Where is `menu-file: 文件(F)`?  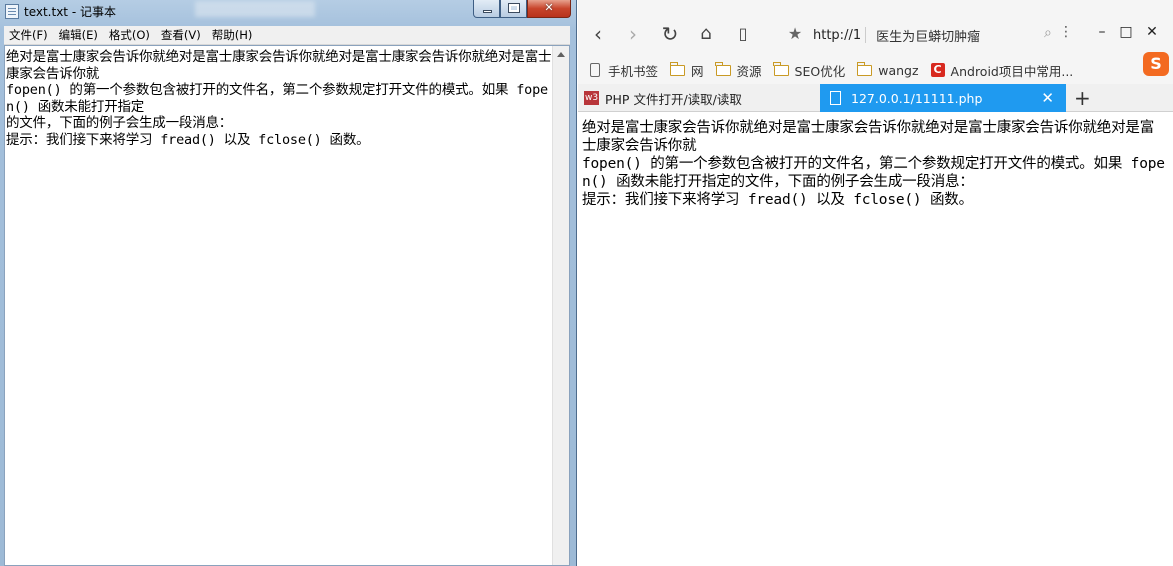 menu-file: 文件(F) is located at coordinates (29, 35).